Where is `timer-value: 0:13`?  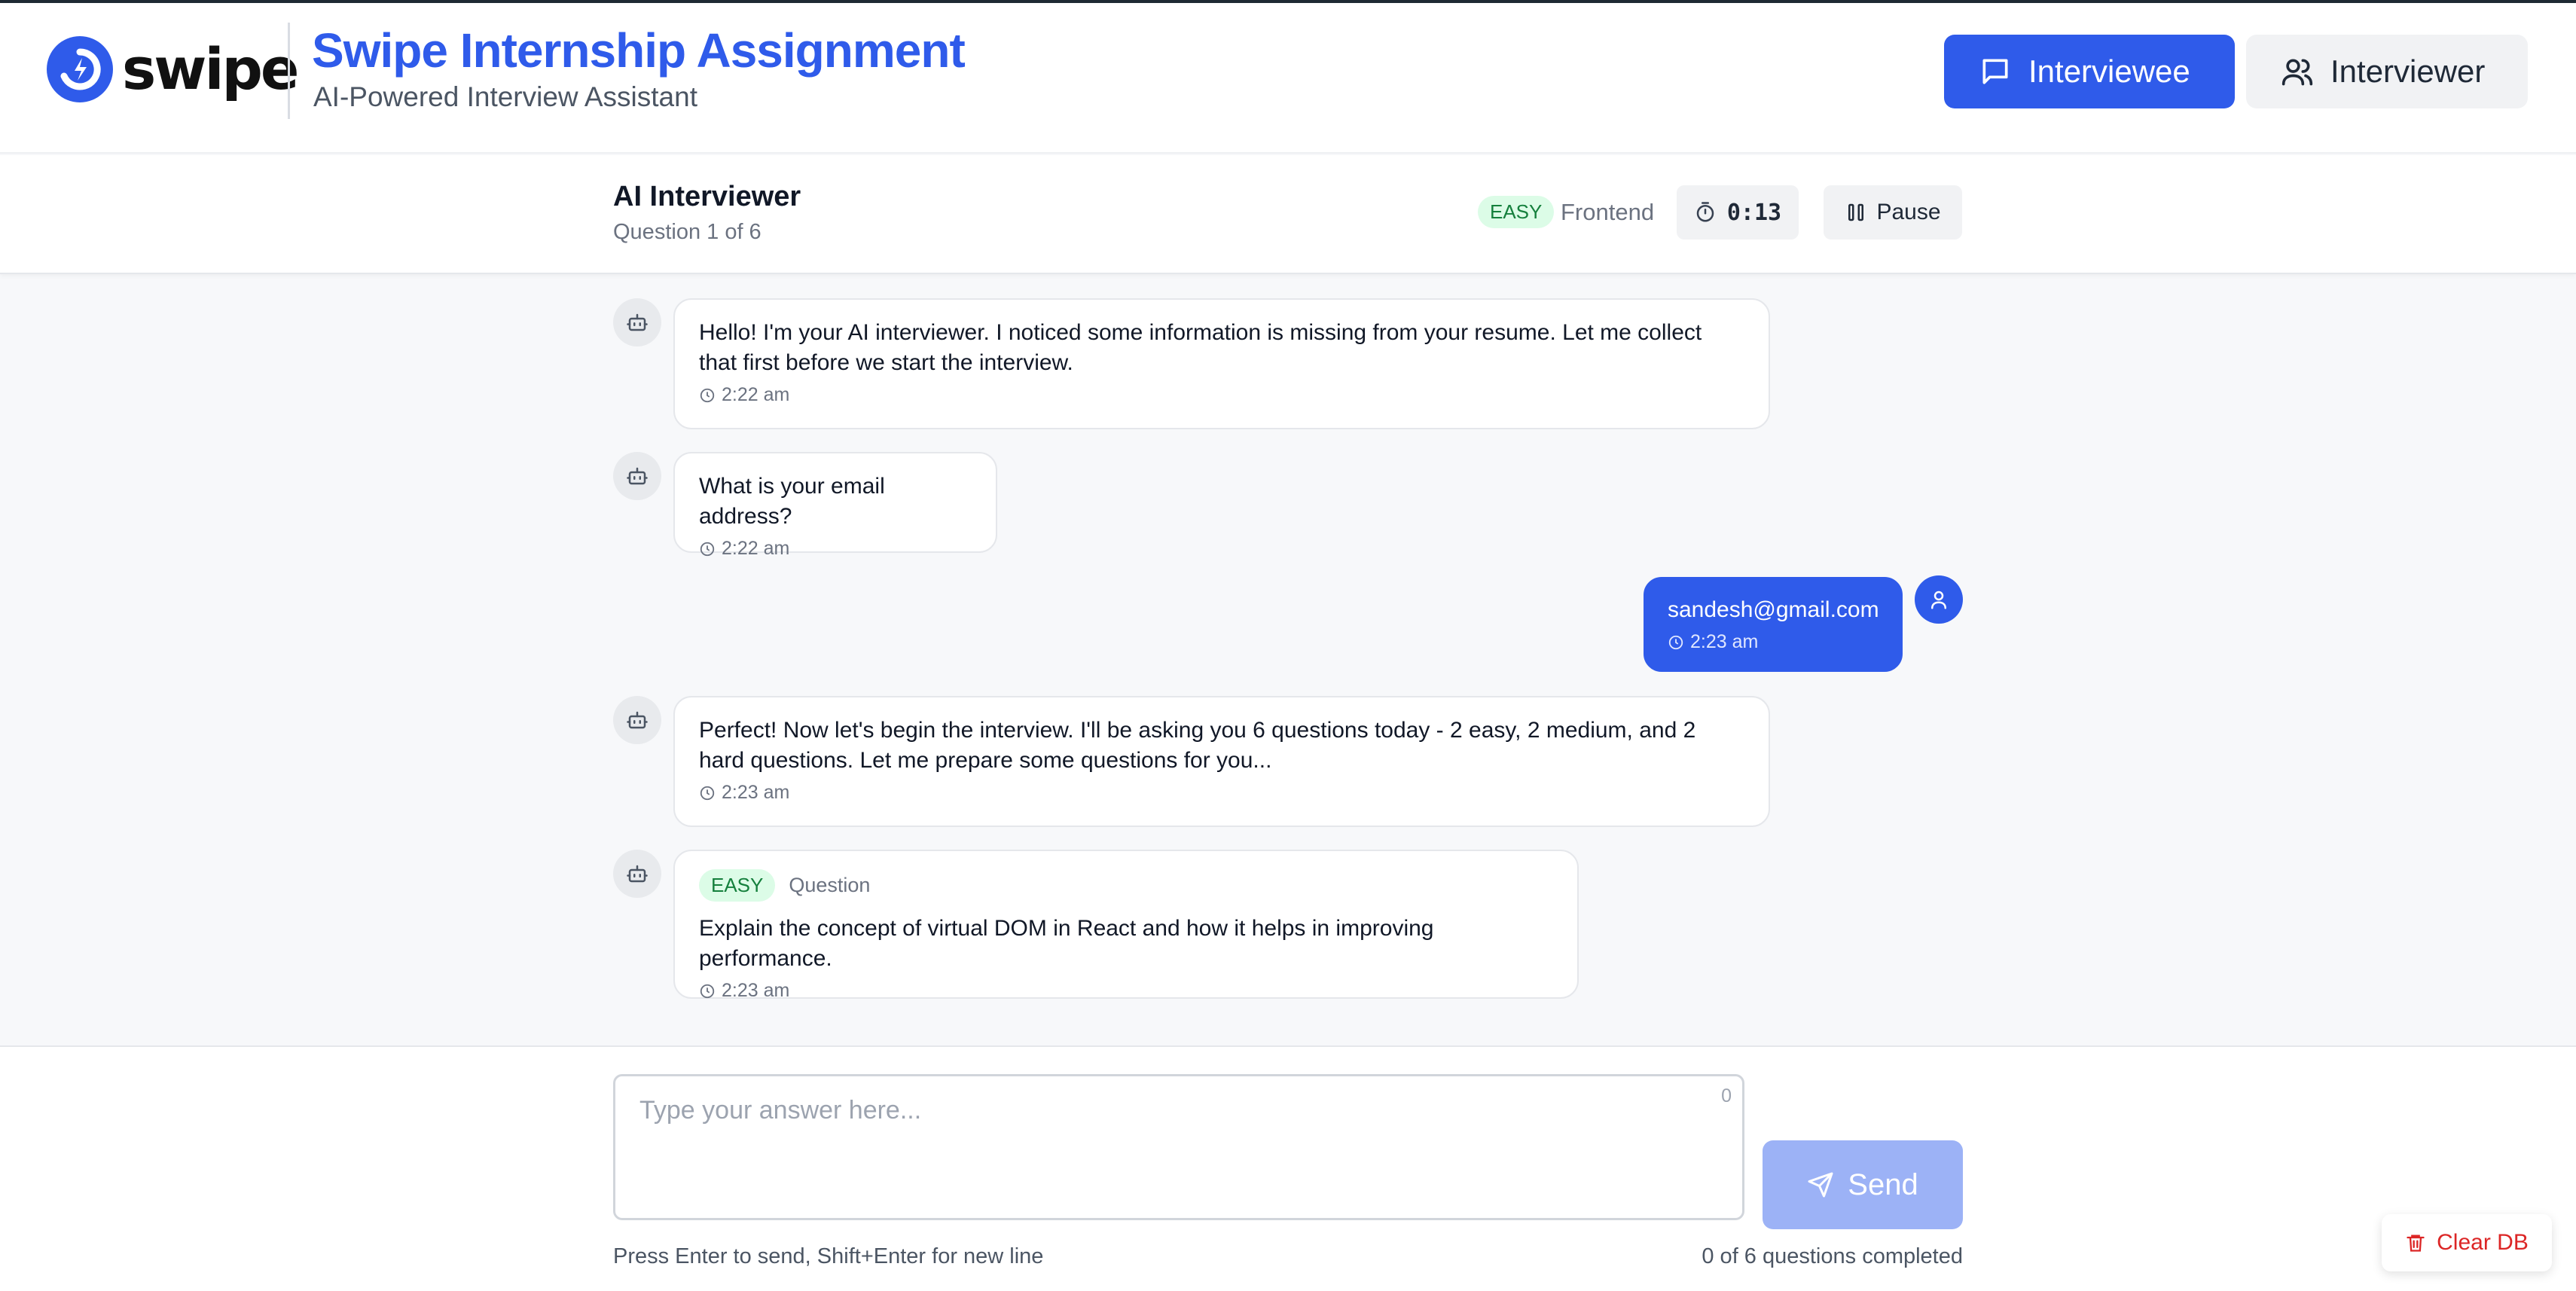 timer-value: 0:13 is located at coordinates (1754, 212).